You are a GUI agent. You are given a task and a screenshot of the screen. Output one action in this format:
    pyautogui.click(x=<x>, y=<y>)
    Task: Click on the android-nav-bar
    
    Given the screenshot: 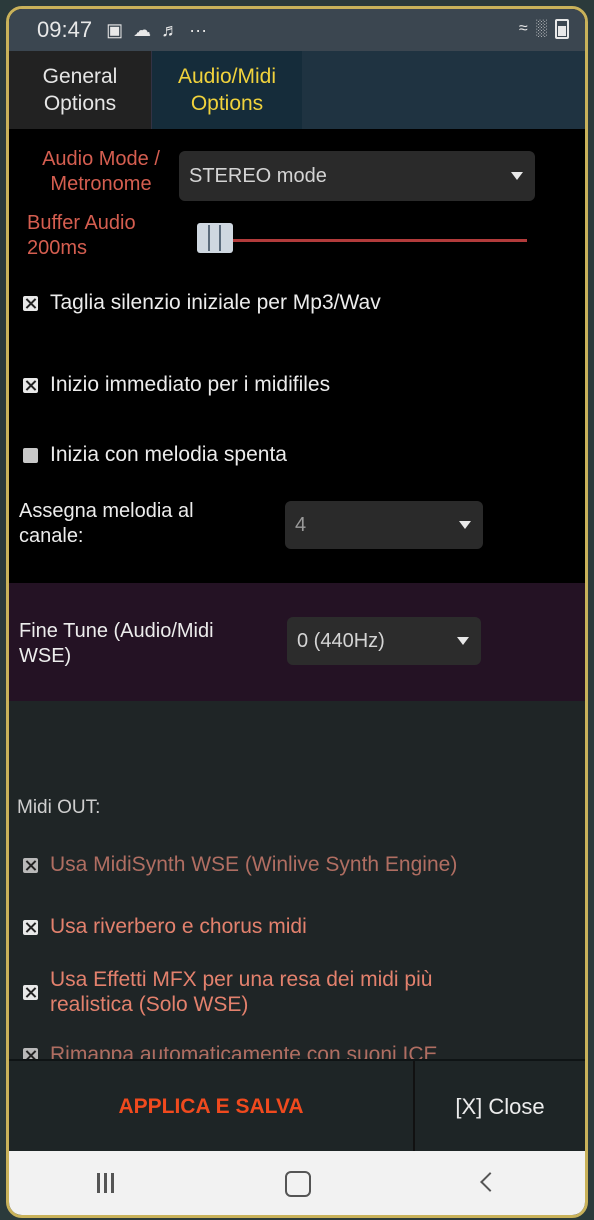 What is the action you would take?
    pyautogui.click(x=297, y=1183)
    